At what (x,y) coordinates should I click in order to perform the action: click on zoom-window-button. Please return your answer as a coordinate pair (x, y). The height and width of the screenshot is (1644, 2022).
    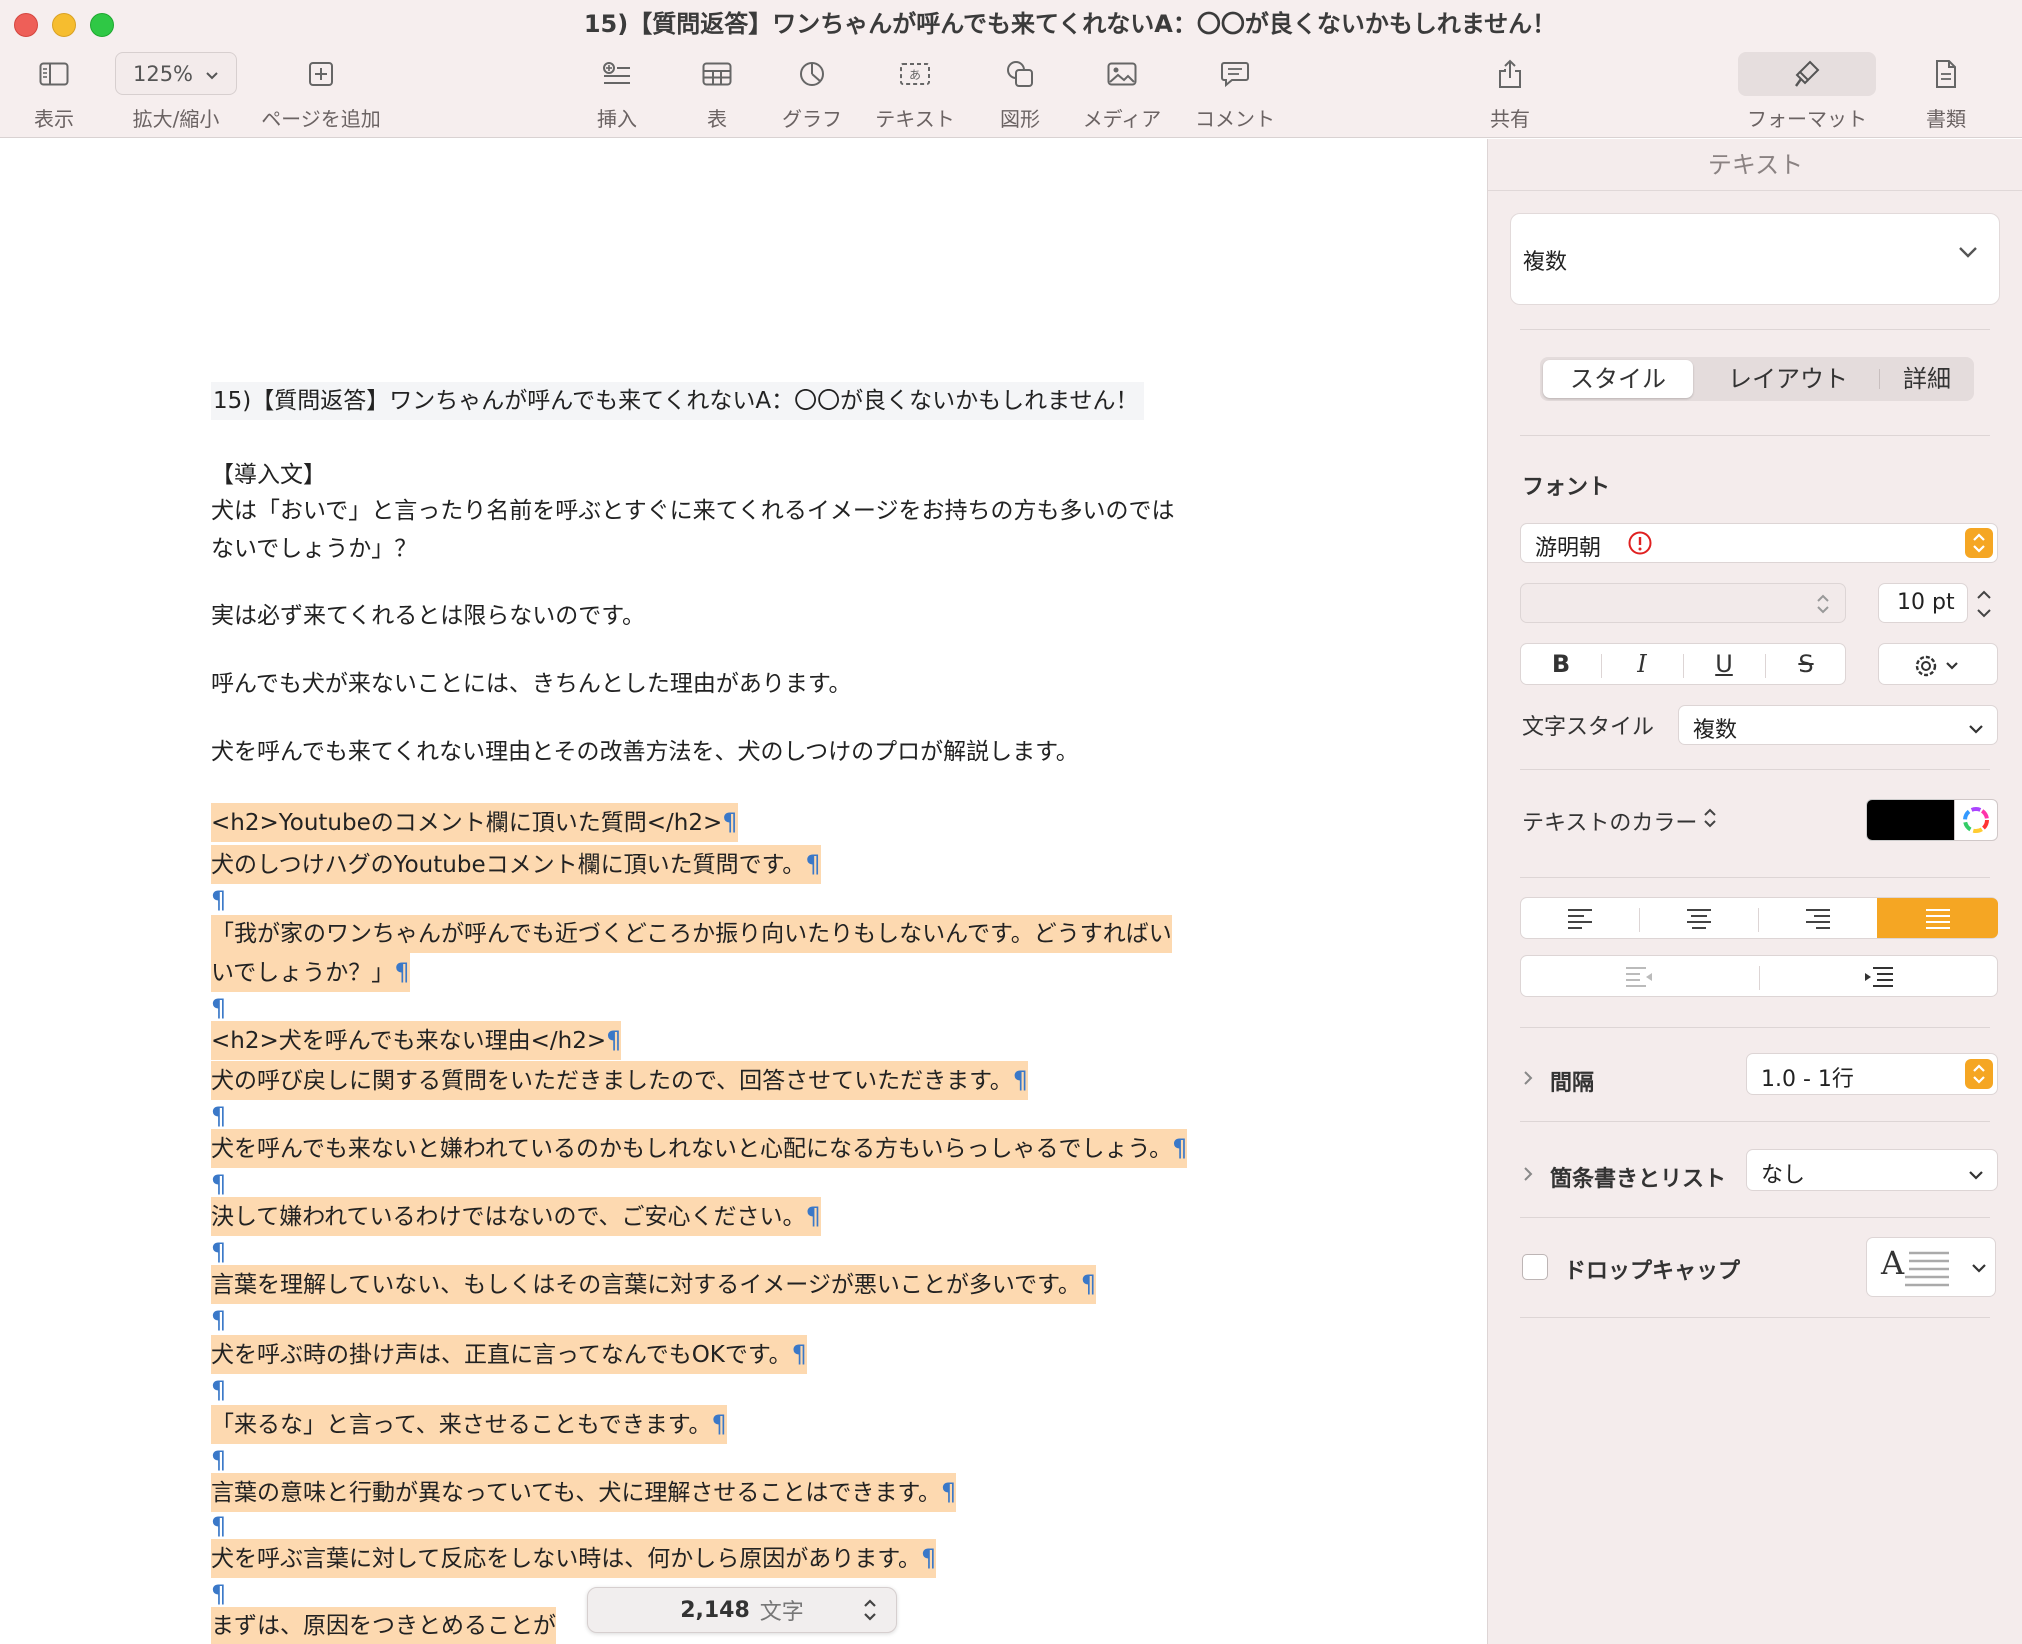
    Looking at the image, I should click on (102, 25).